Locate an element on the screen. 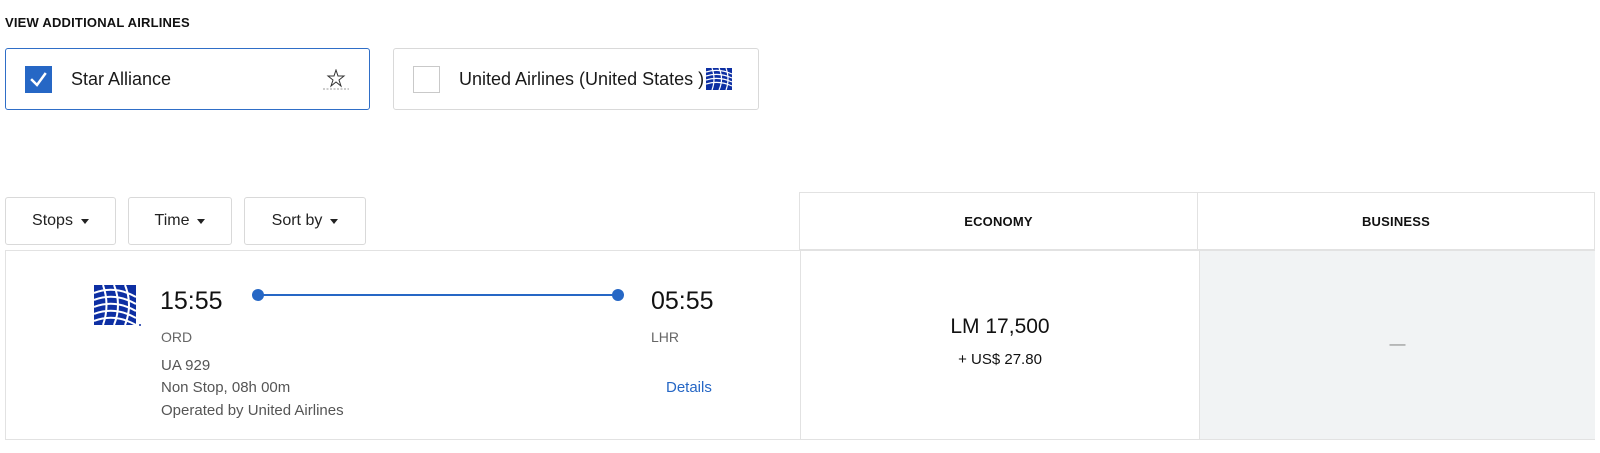  stops-duration: Non Stop, 08h 00m is located at coordinates (226, 387).